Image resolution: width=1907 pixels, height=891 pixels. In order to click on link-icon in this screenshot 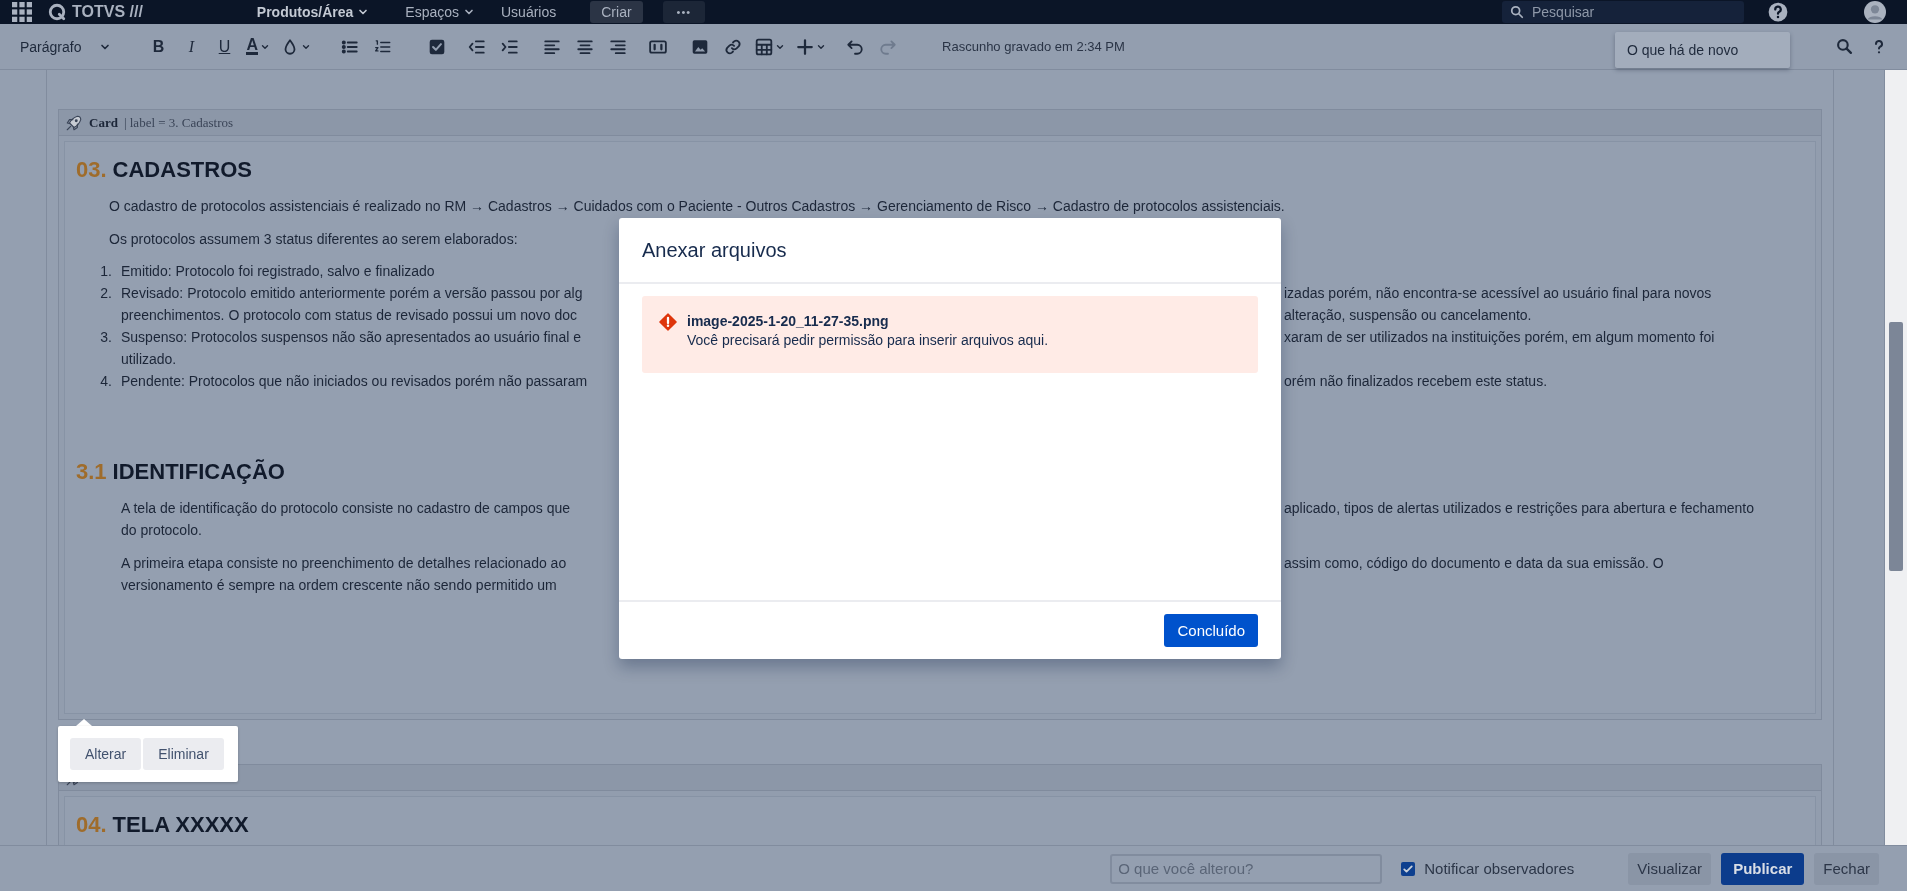, I will do `click(733, 46)`.